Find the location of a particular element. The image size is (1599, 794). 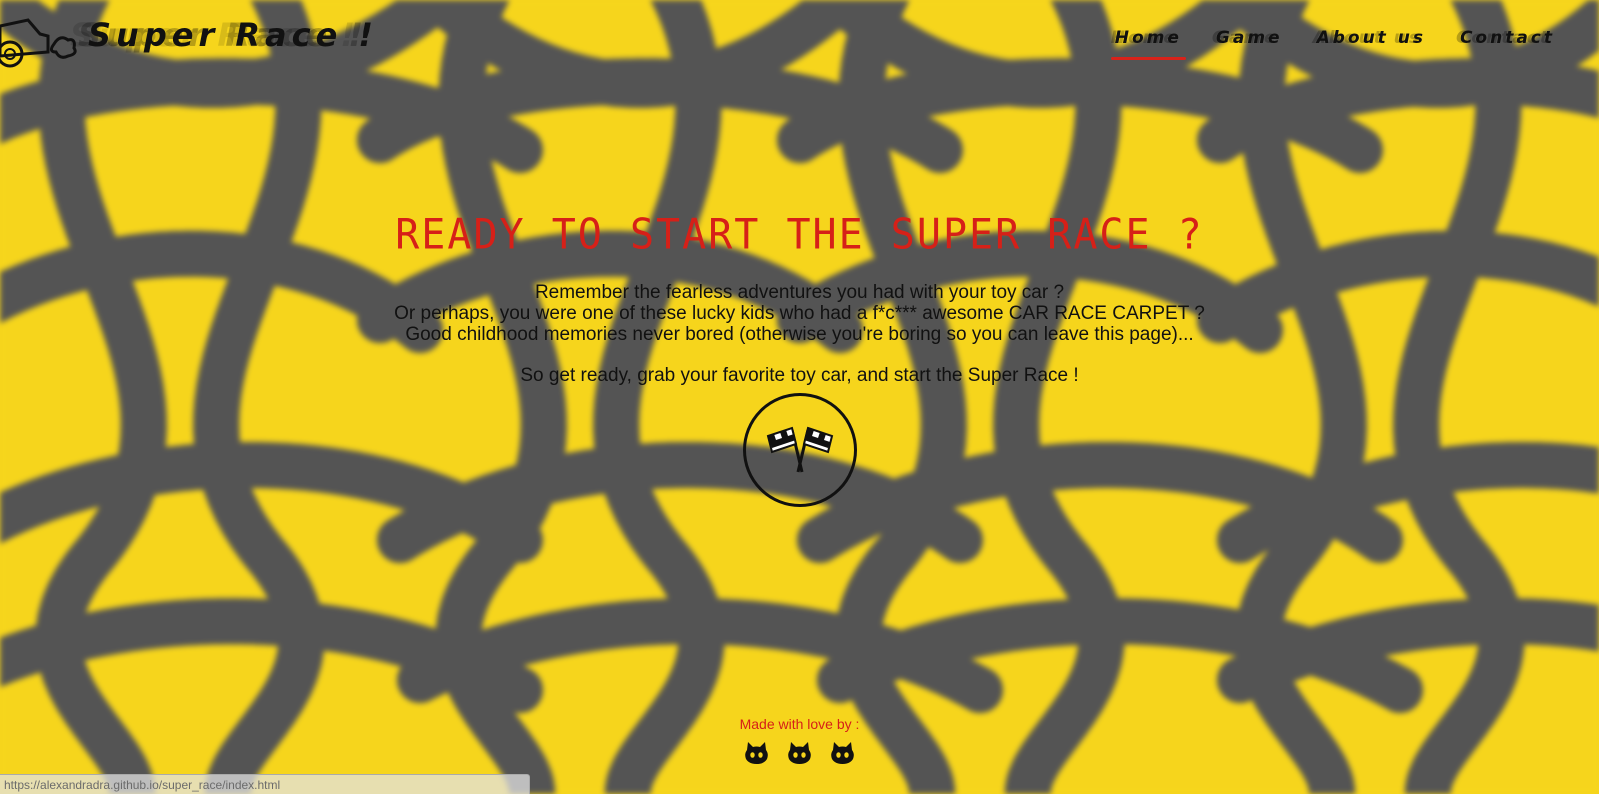

site-logo: Super Race ! is located at coordinates (189, 41).